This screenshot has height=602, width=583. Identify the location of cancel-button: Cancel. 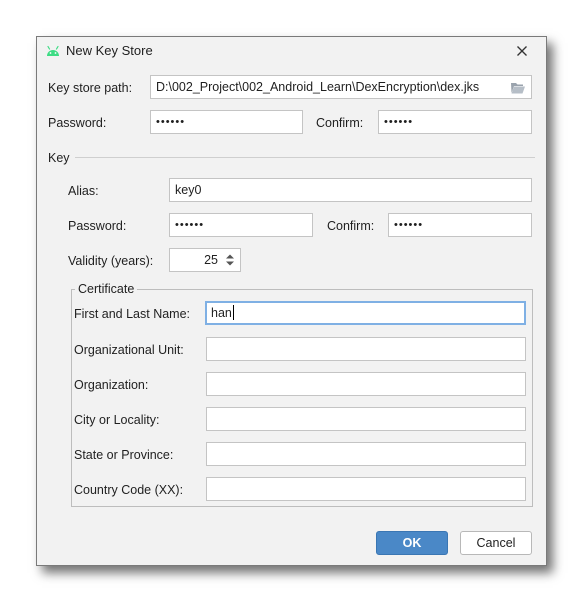
(496, 543).